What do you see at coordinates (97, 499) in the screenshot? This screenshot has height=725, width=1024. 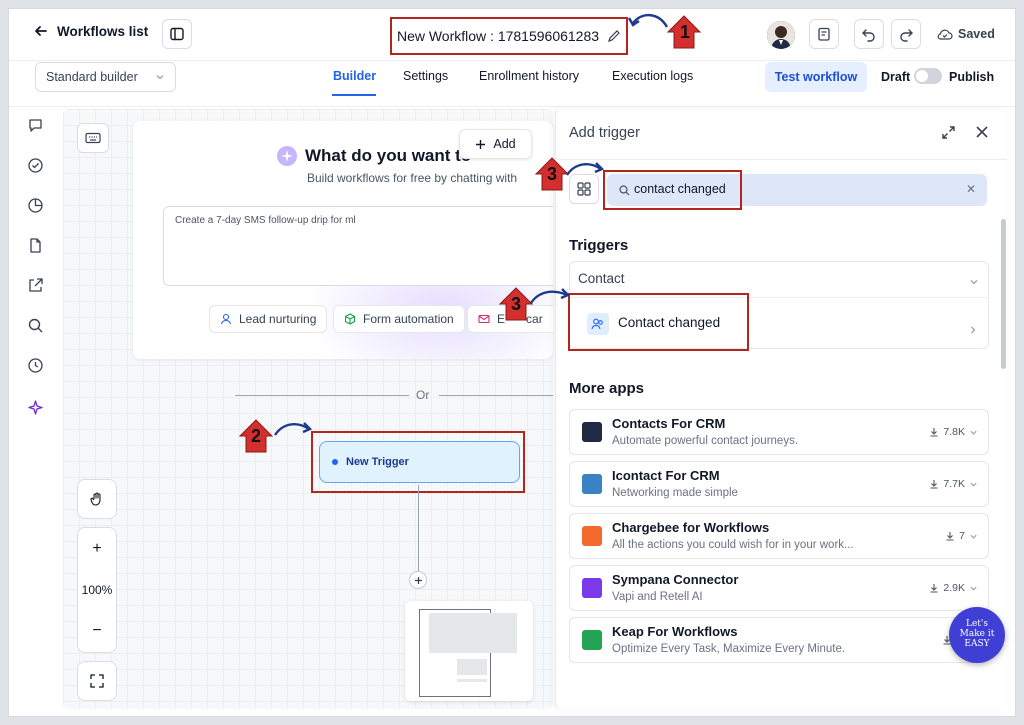 I see `pan-tool-button` at bounding box center [97, 499].